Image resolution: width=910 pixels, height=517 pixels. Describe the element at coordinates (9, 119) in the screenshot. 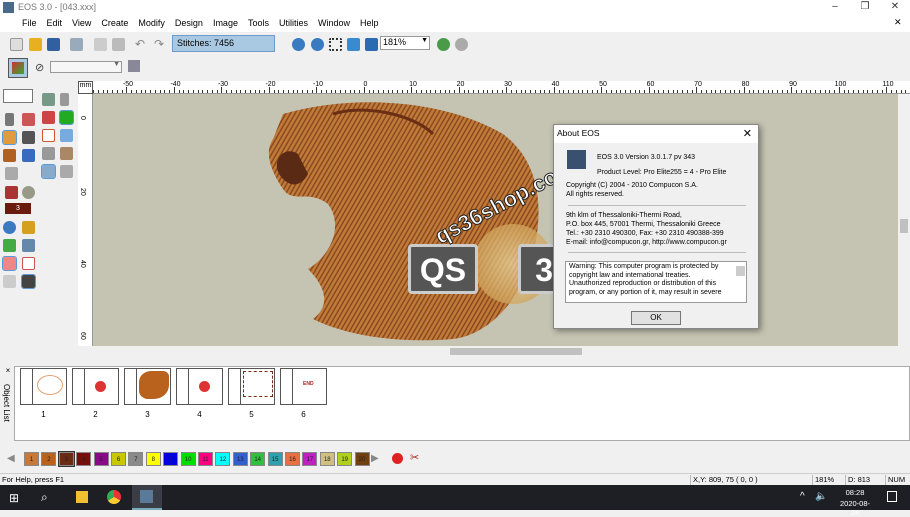

I see `select-arrow-icon` at that location.